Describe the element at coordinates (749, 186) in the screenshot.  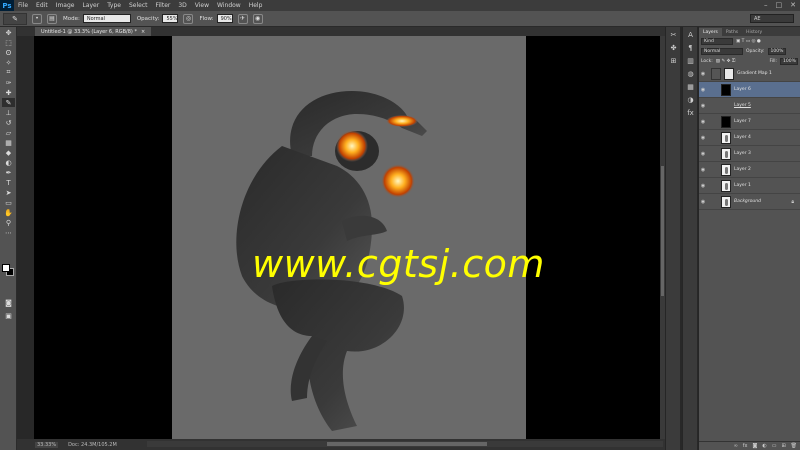
I see `layer-1: ◉ Layer 1` at that location.